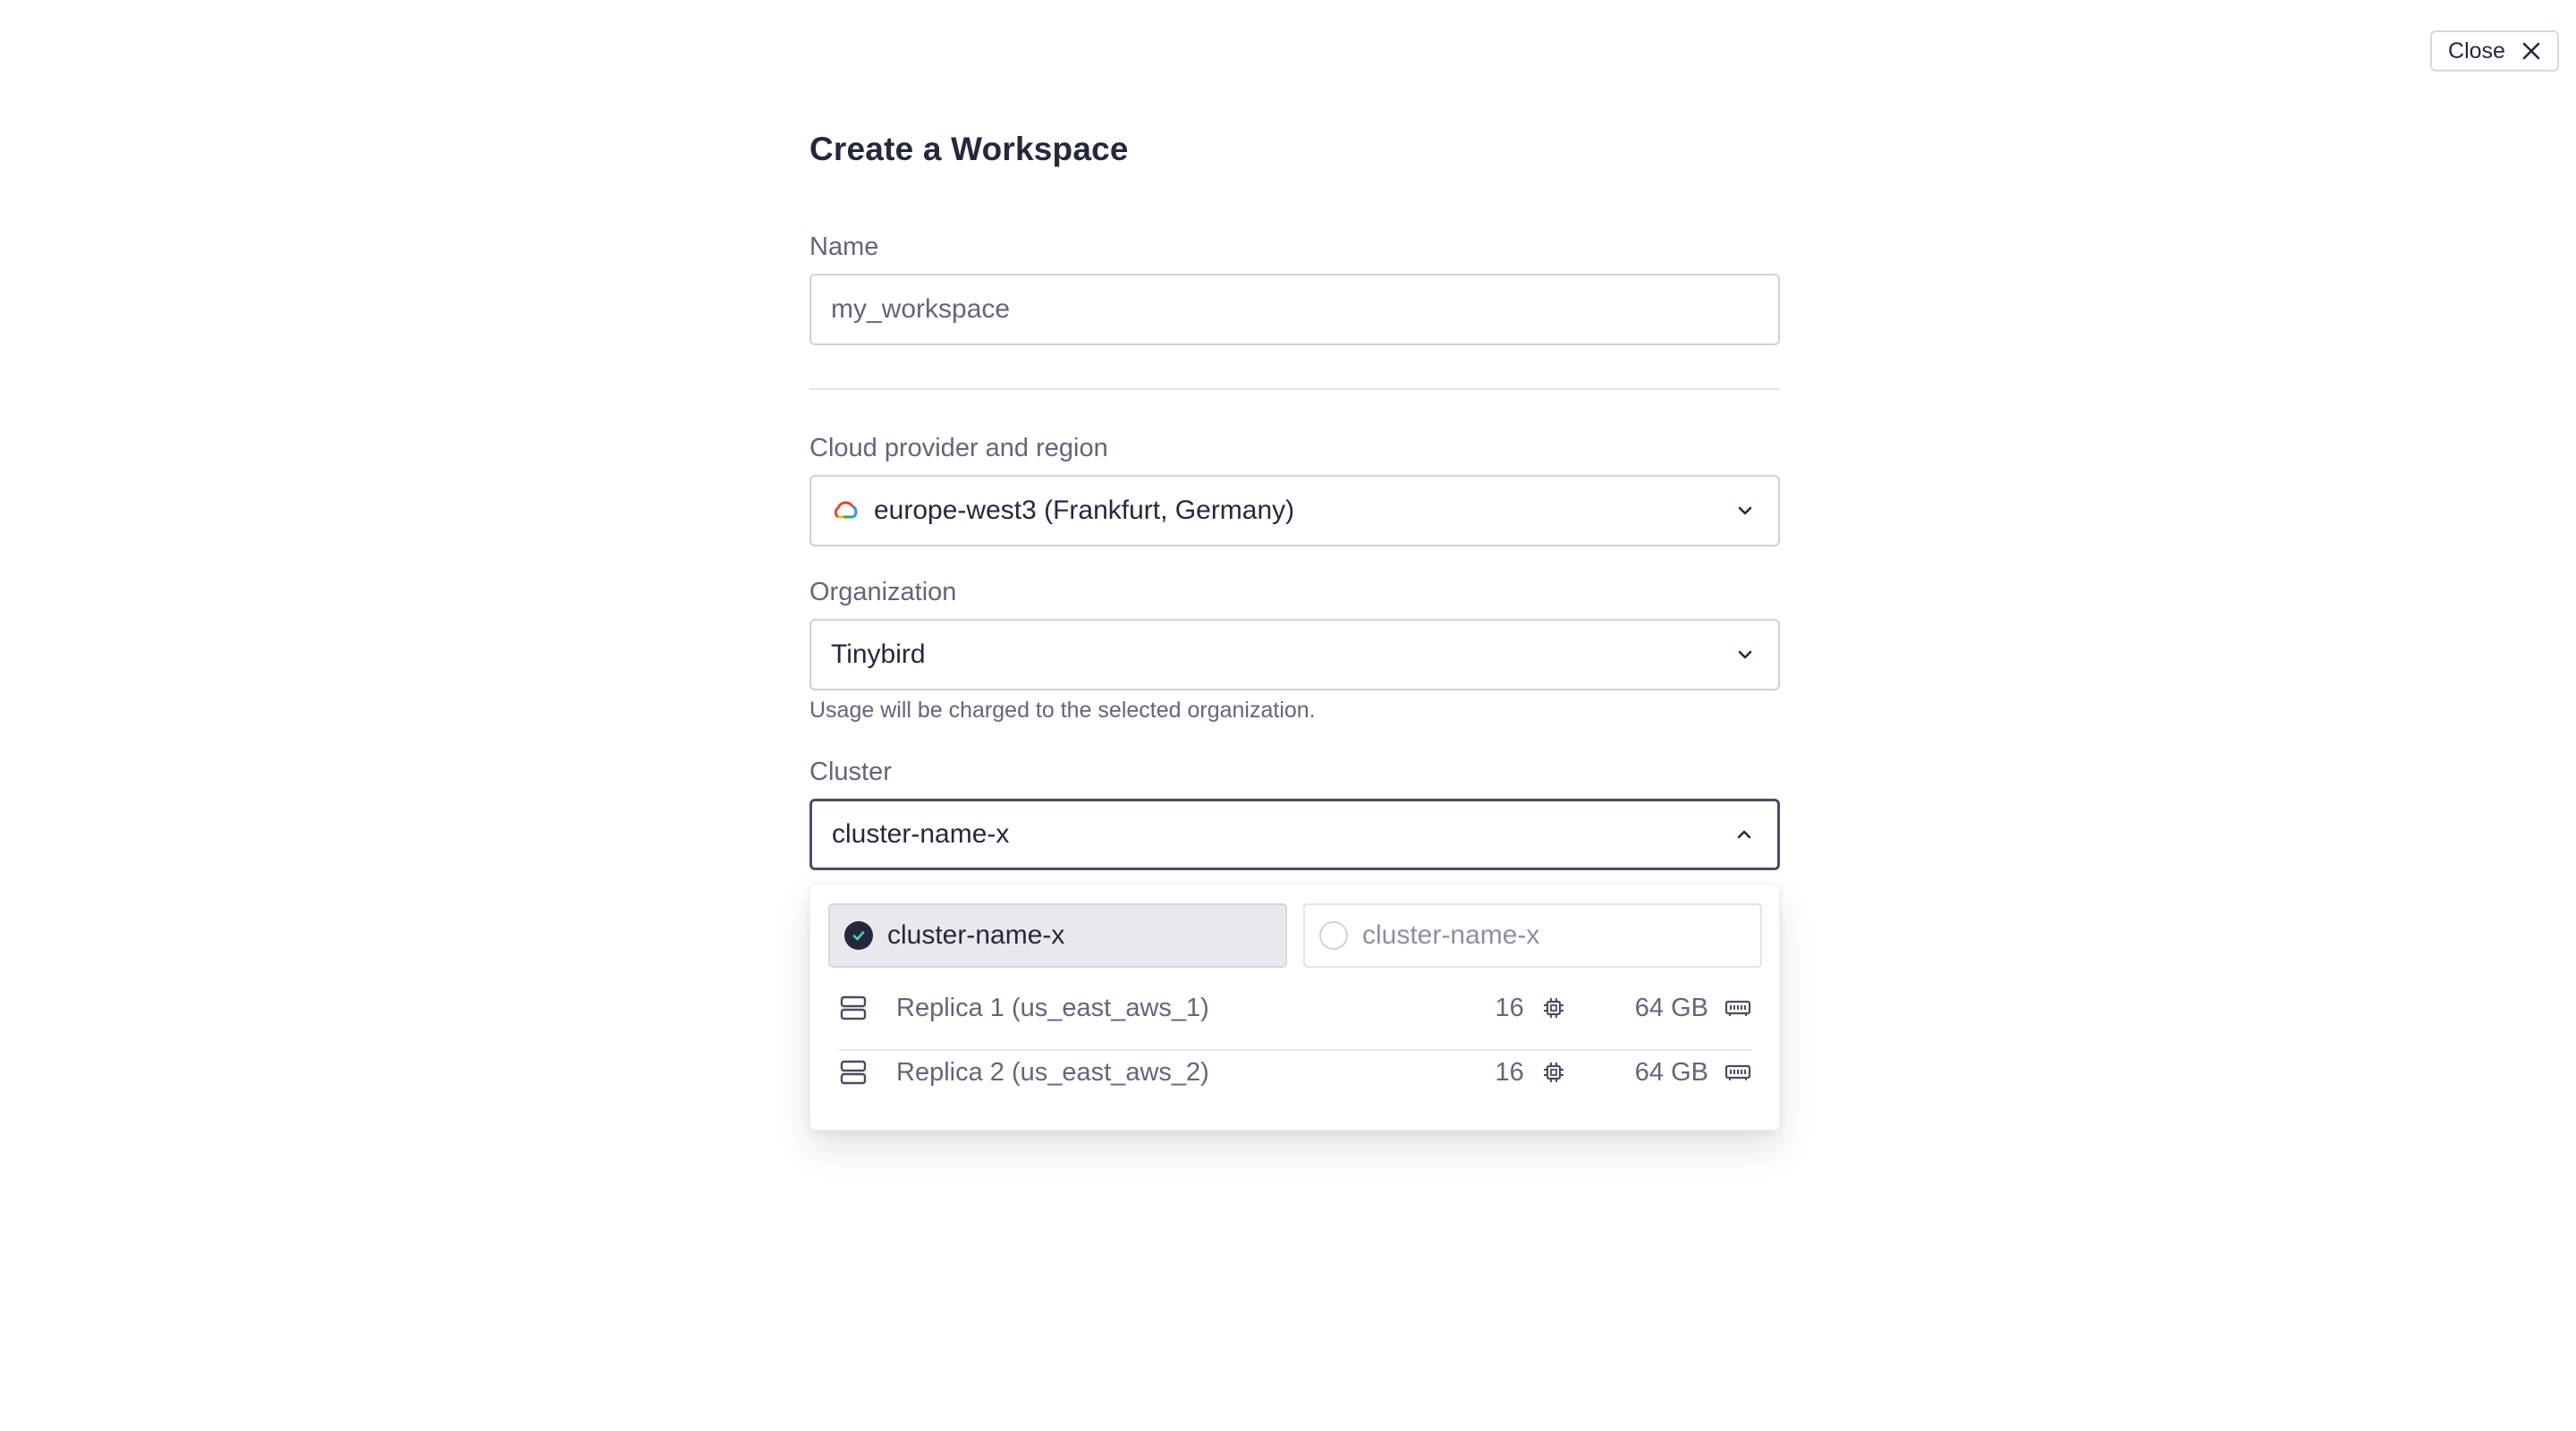 This screenshot has width=2576, height=1431. What do you see at coordinates (921, 834) in the screenshot?
I see `cluster-select-value: cluster-name-x` at bounding box center [921, 834].